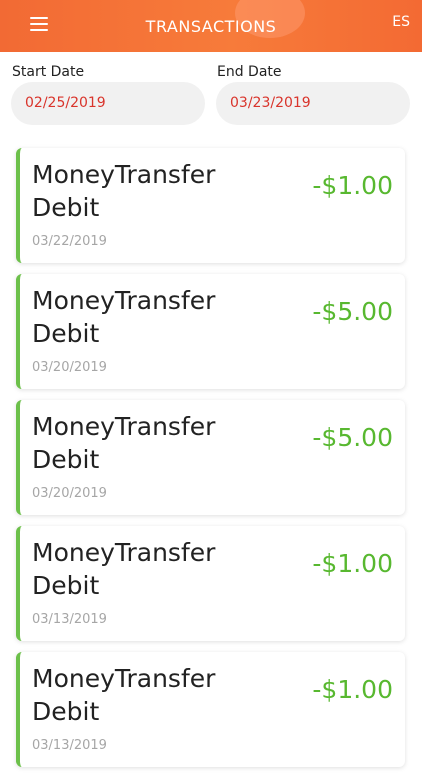 This screenshot has width=422, height=778. I want to click on transaction-date: 03/22/2019, so click(69, 241).